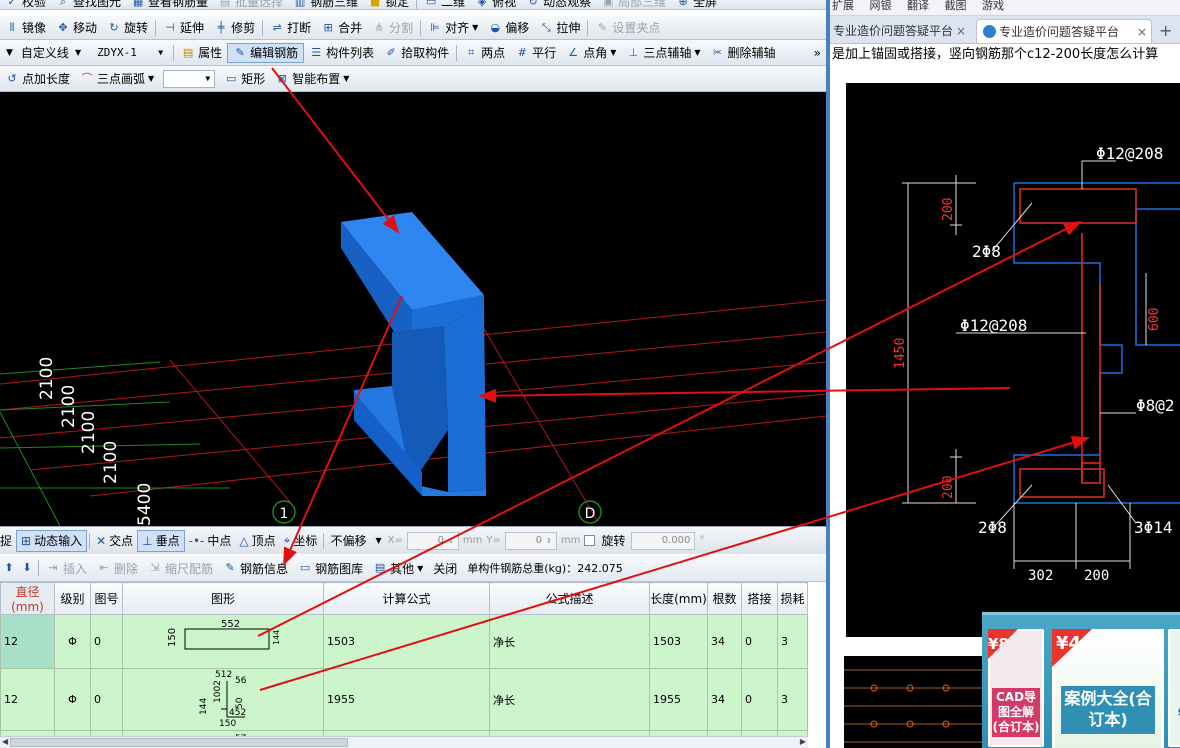 This screenshot has height=748, width=1180. What do you see at coordinates (803, 741) in the screenshot?
I see `scroll-right-arrow-icon: ▶` at bounding box center [803, 741].